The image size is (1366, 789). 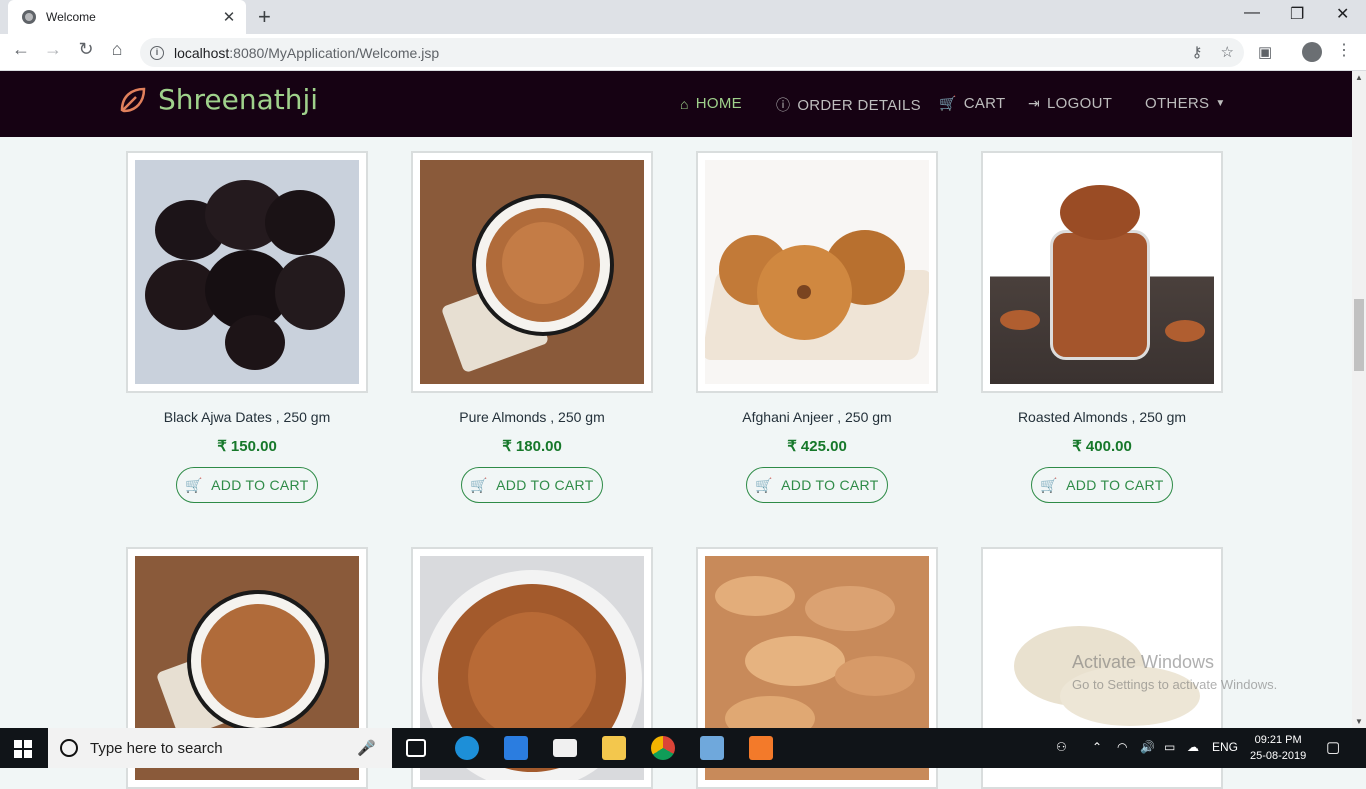 I want to click on nav-home-label: HOME, so click(x=718, y=103).